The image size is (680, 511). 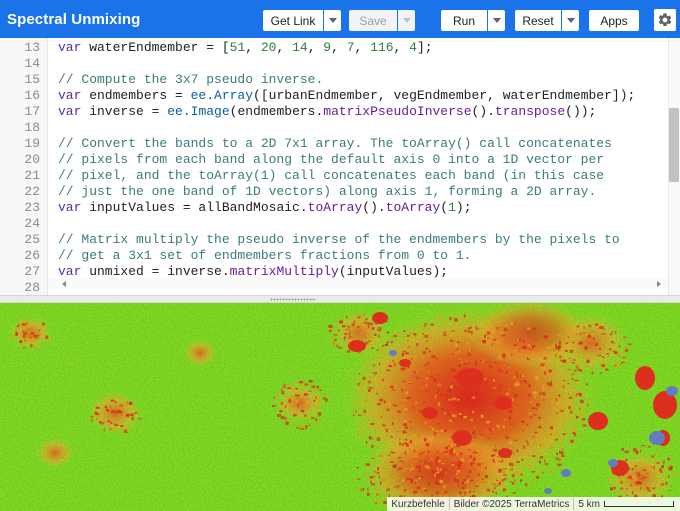 What do you see at coordinates (334, 224) in the screenshot?
I see `code-line: 24` at bounding box center [334, 224].